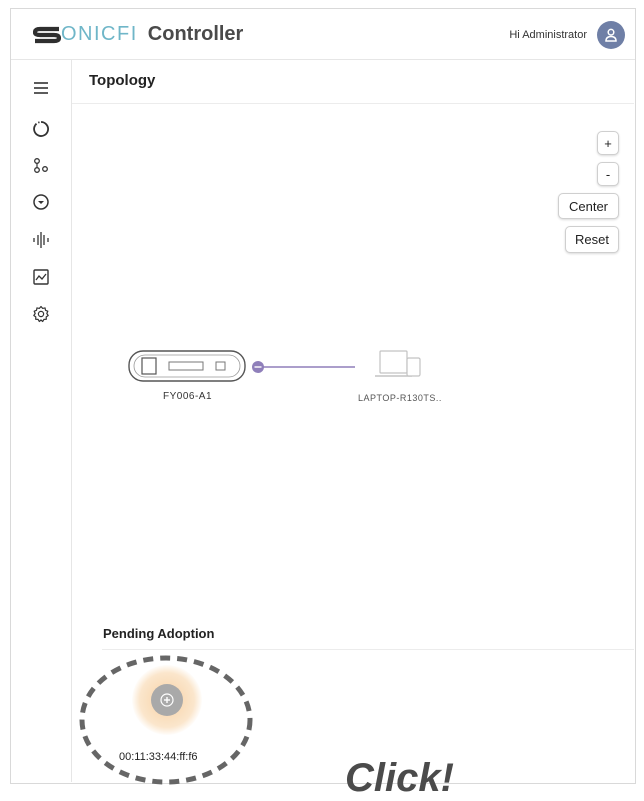 The height and width of the screenshot is (801, 644). I want to click on device-icon, so click(41, 202).